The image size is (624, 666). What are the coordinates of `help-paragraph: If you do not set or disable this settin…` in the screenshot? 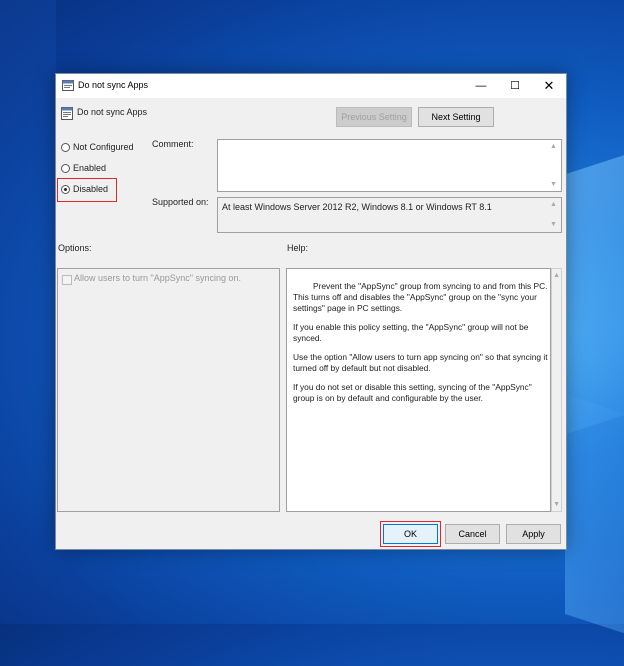 It's located at (412, 392).